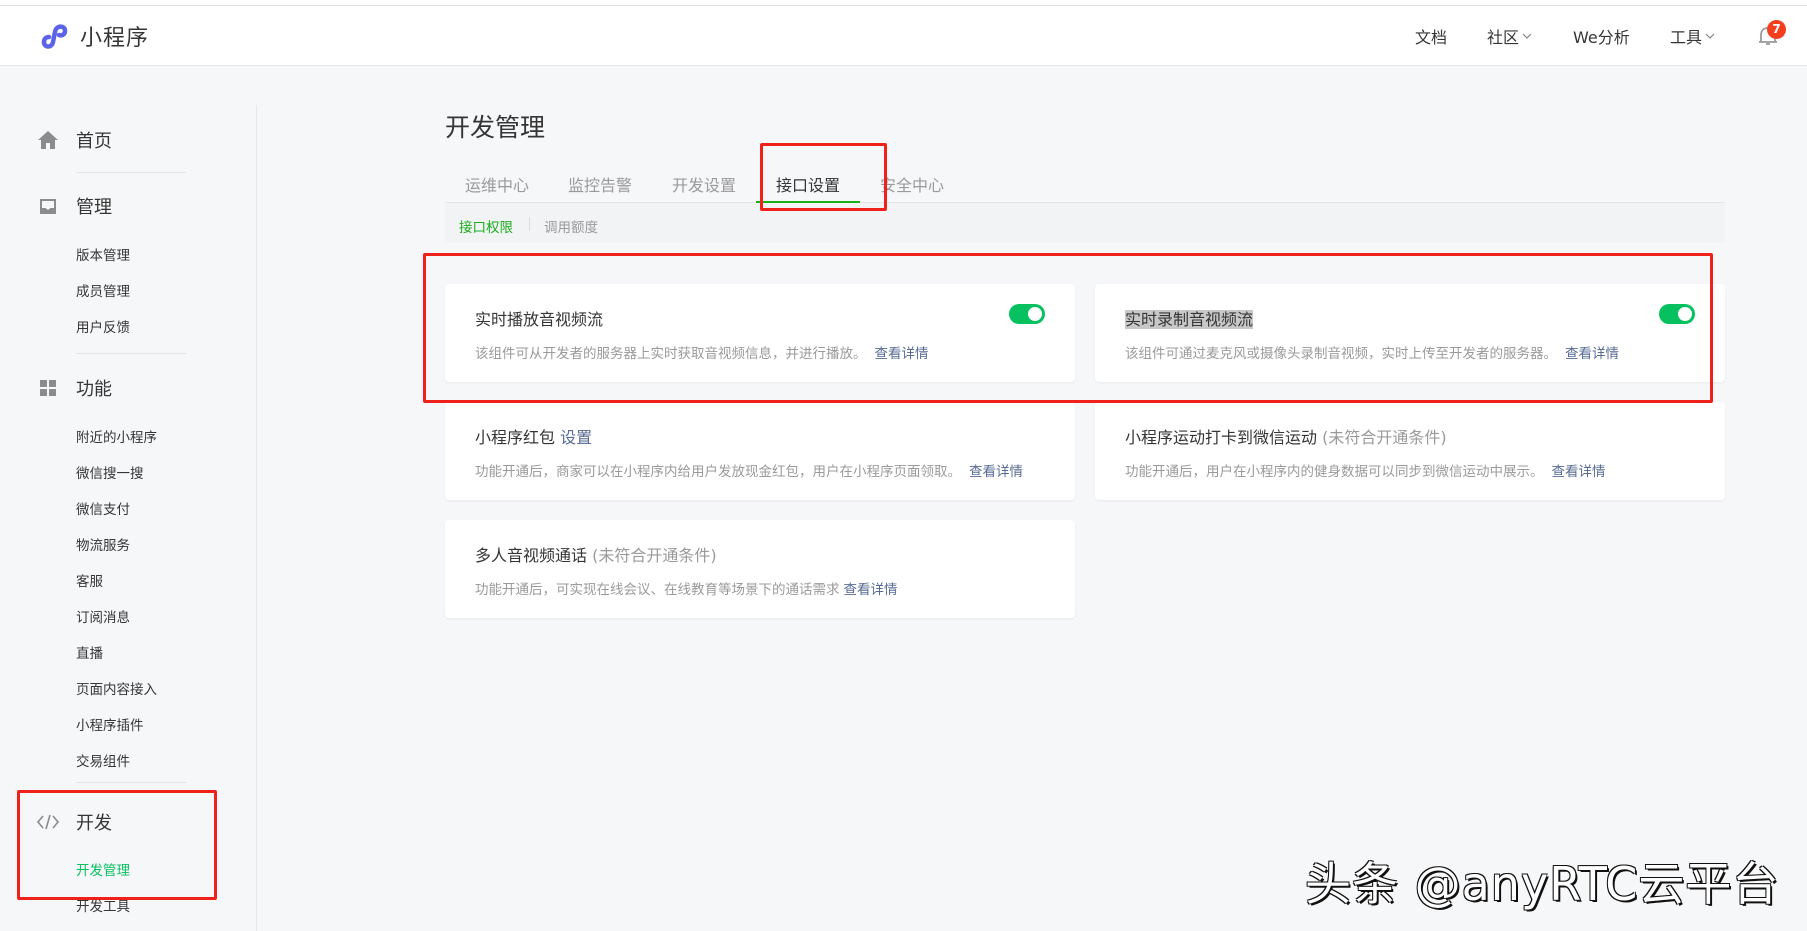 This screenshot has width=1807, height=931. Describe the element at coordinates (74, 388) in the screenshot. I see `sidebar-section-features: 功能` at that location.